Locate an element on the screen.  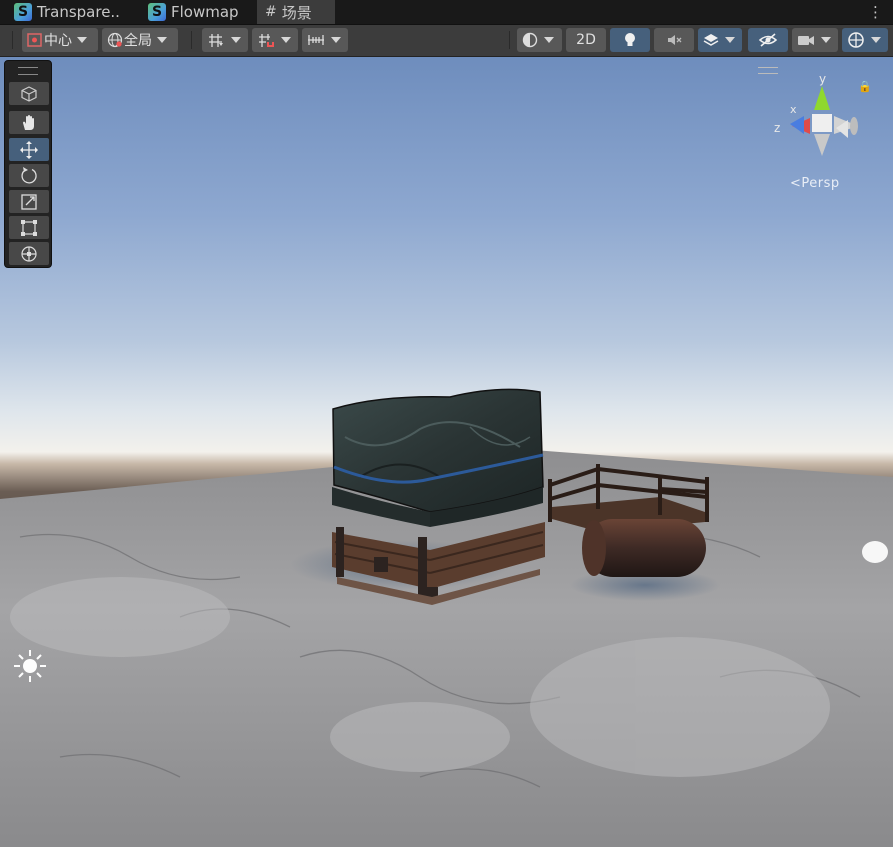
scale-tool-button is located at coordinates (29, 201).